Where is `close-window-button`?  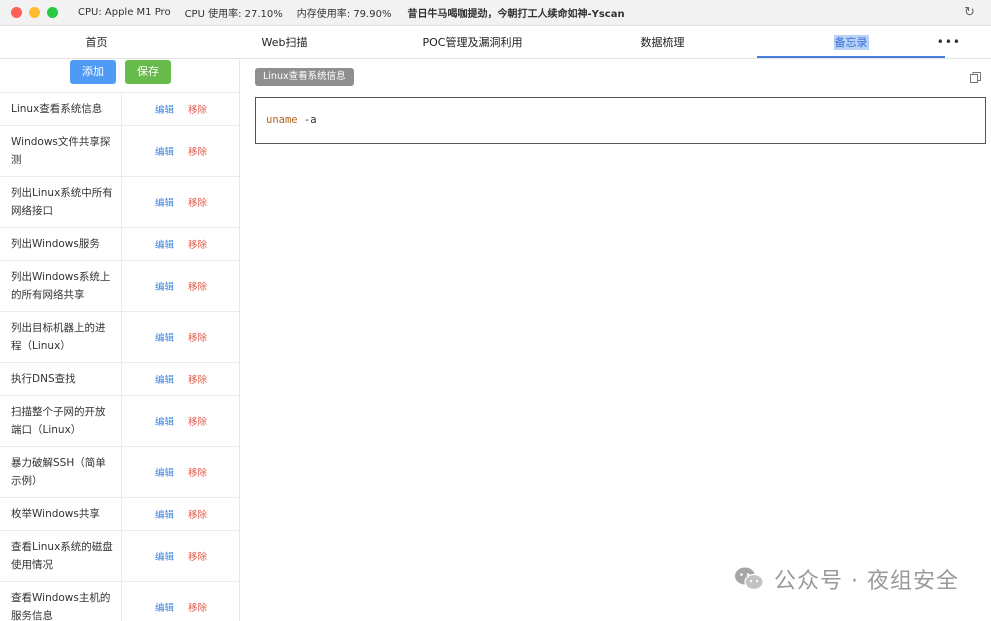
close-window-button is located at coordinates (16, 12).